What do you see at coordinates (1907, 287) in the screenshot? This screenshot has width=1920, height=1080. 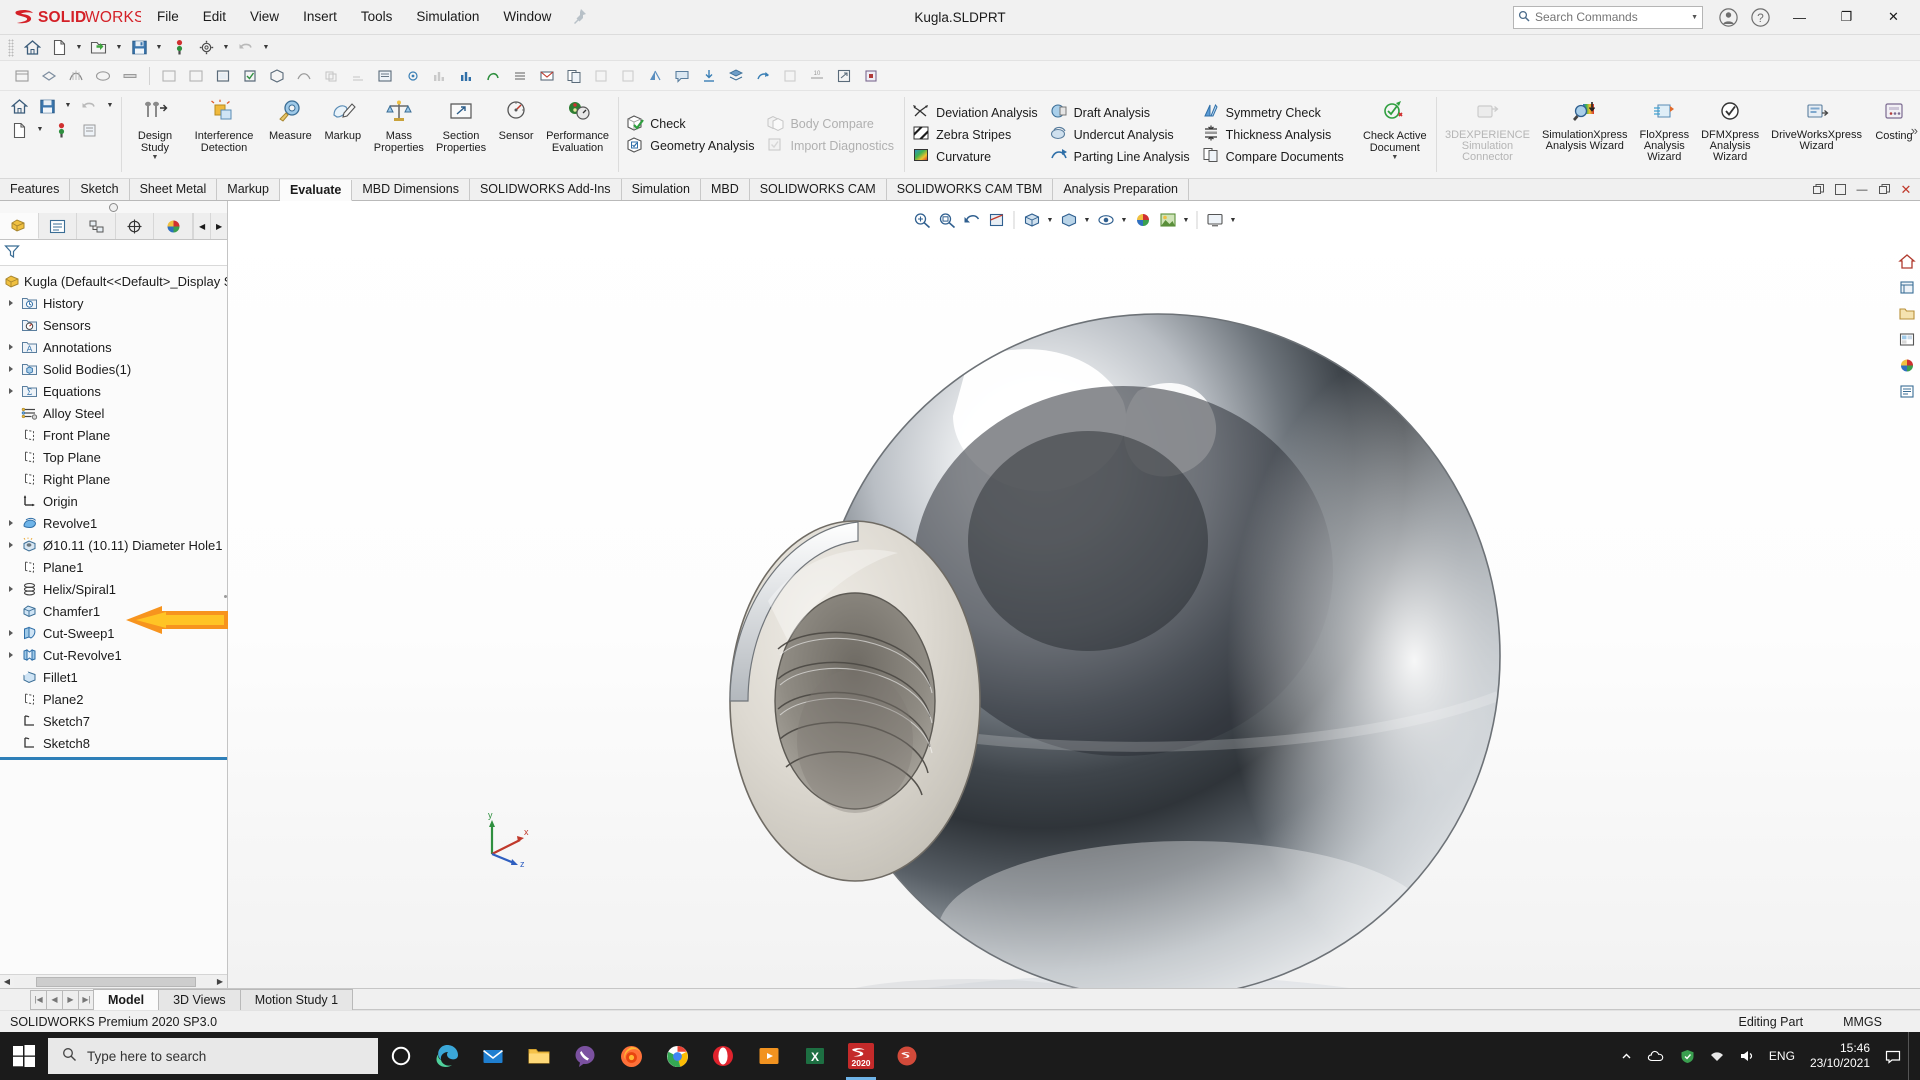 I see `design-library-icon` at bounding box center [1907, 287].